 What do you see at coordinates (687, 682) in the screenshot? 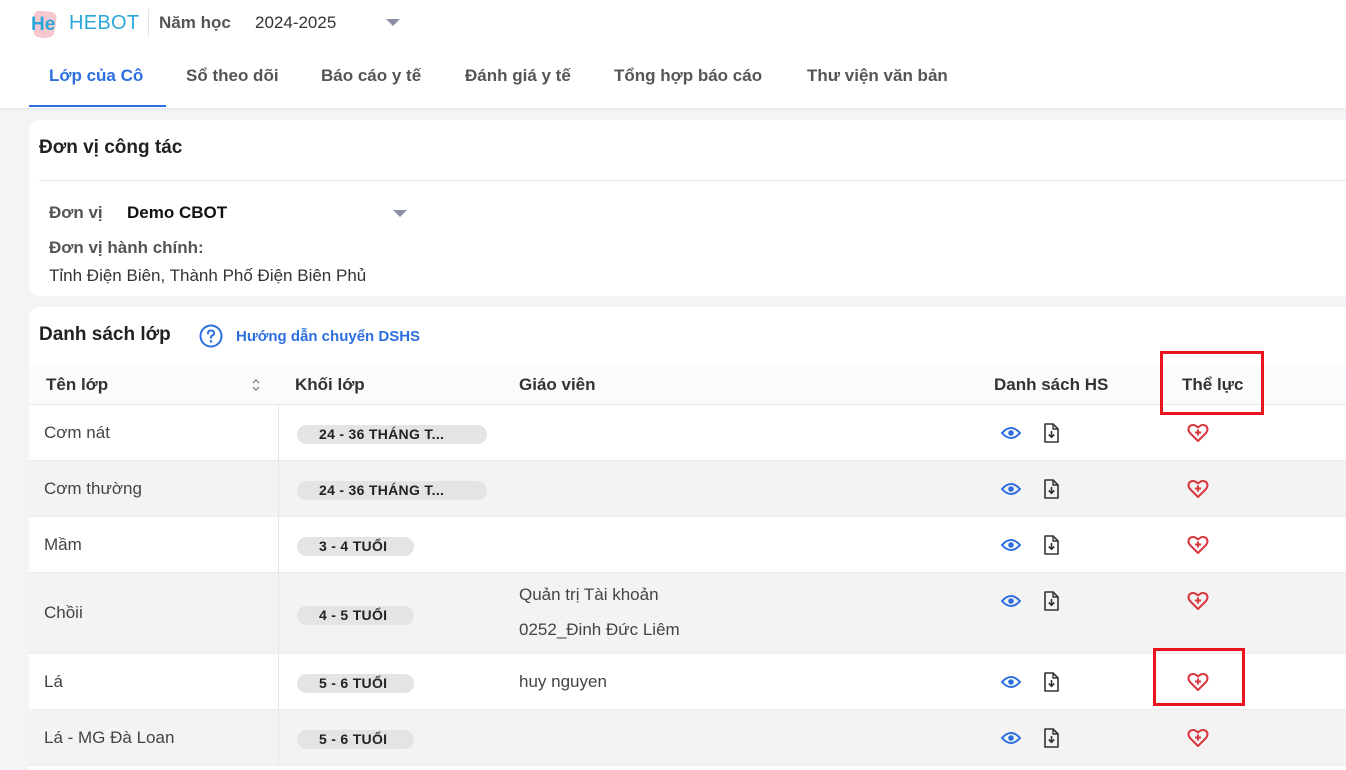
I see `table-row: Lá 5 - 6 TUỔI huy nguyen` at bounding box center [687, 682].